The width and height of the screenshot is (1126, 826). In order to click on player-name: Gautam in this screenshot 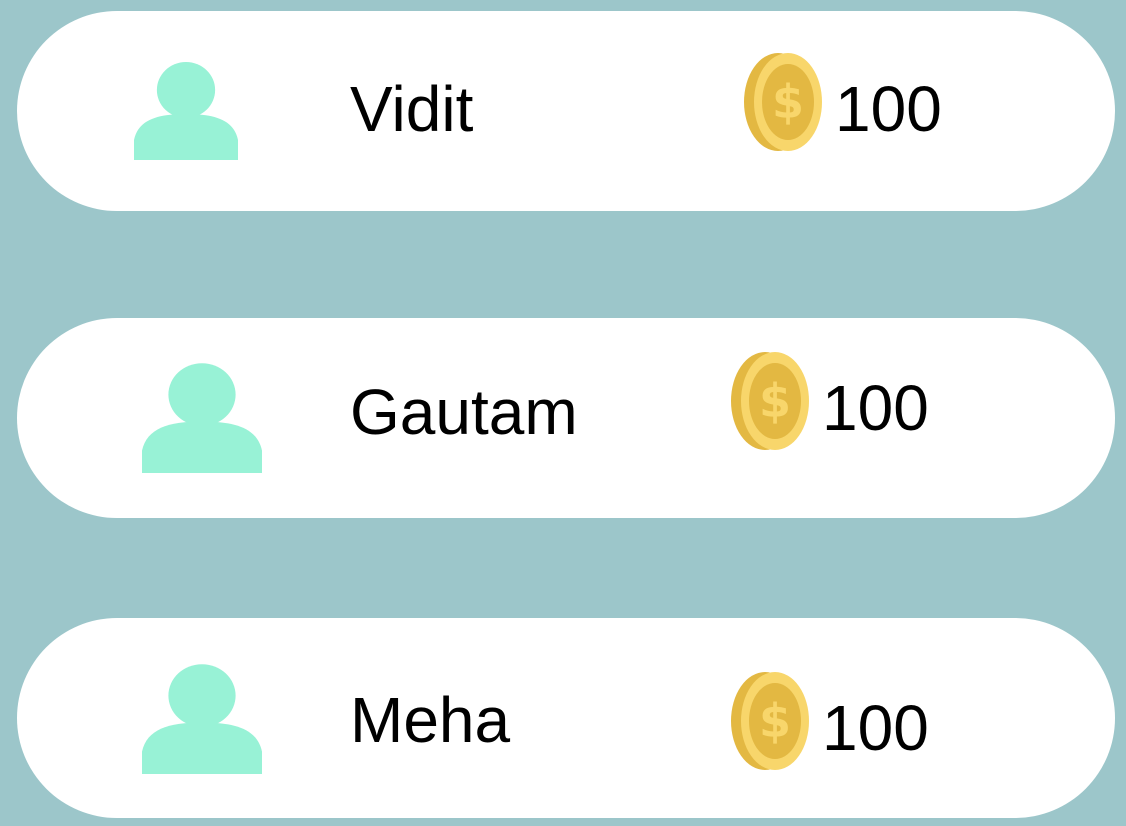, I will do `click(464, 412)`.